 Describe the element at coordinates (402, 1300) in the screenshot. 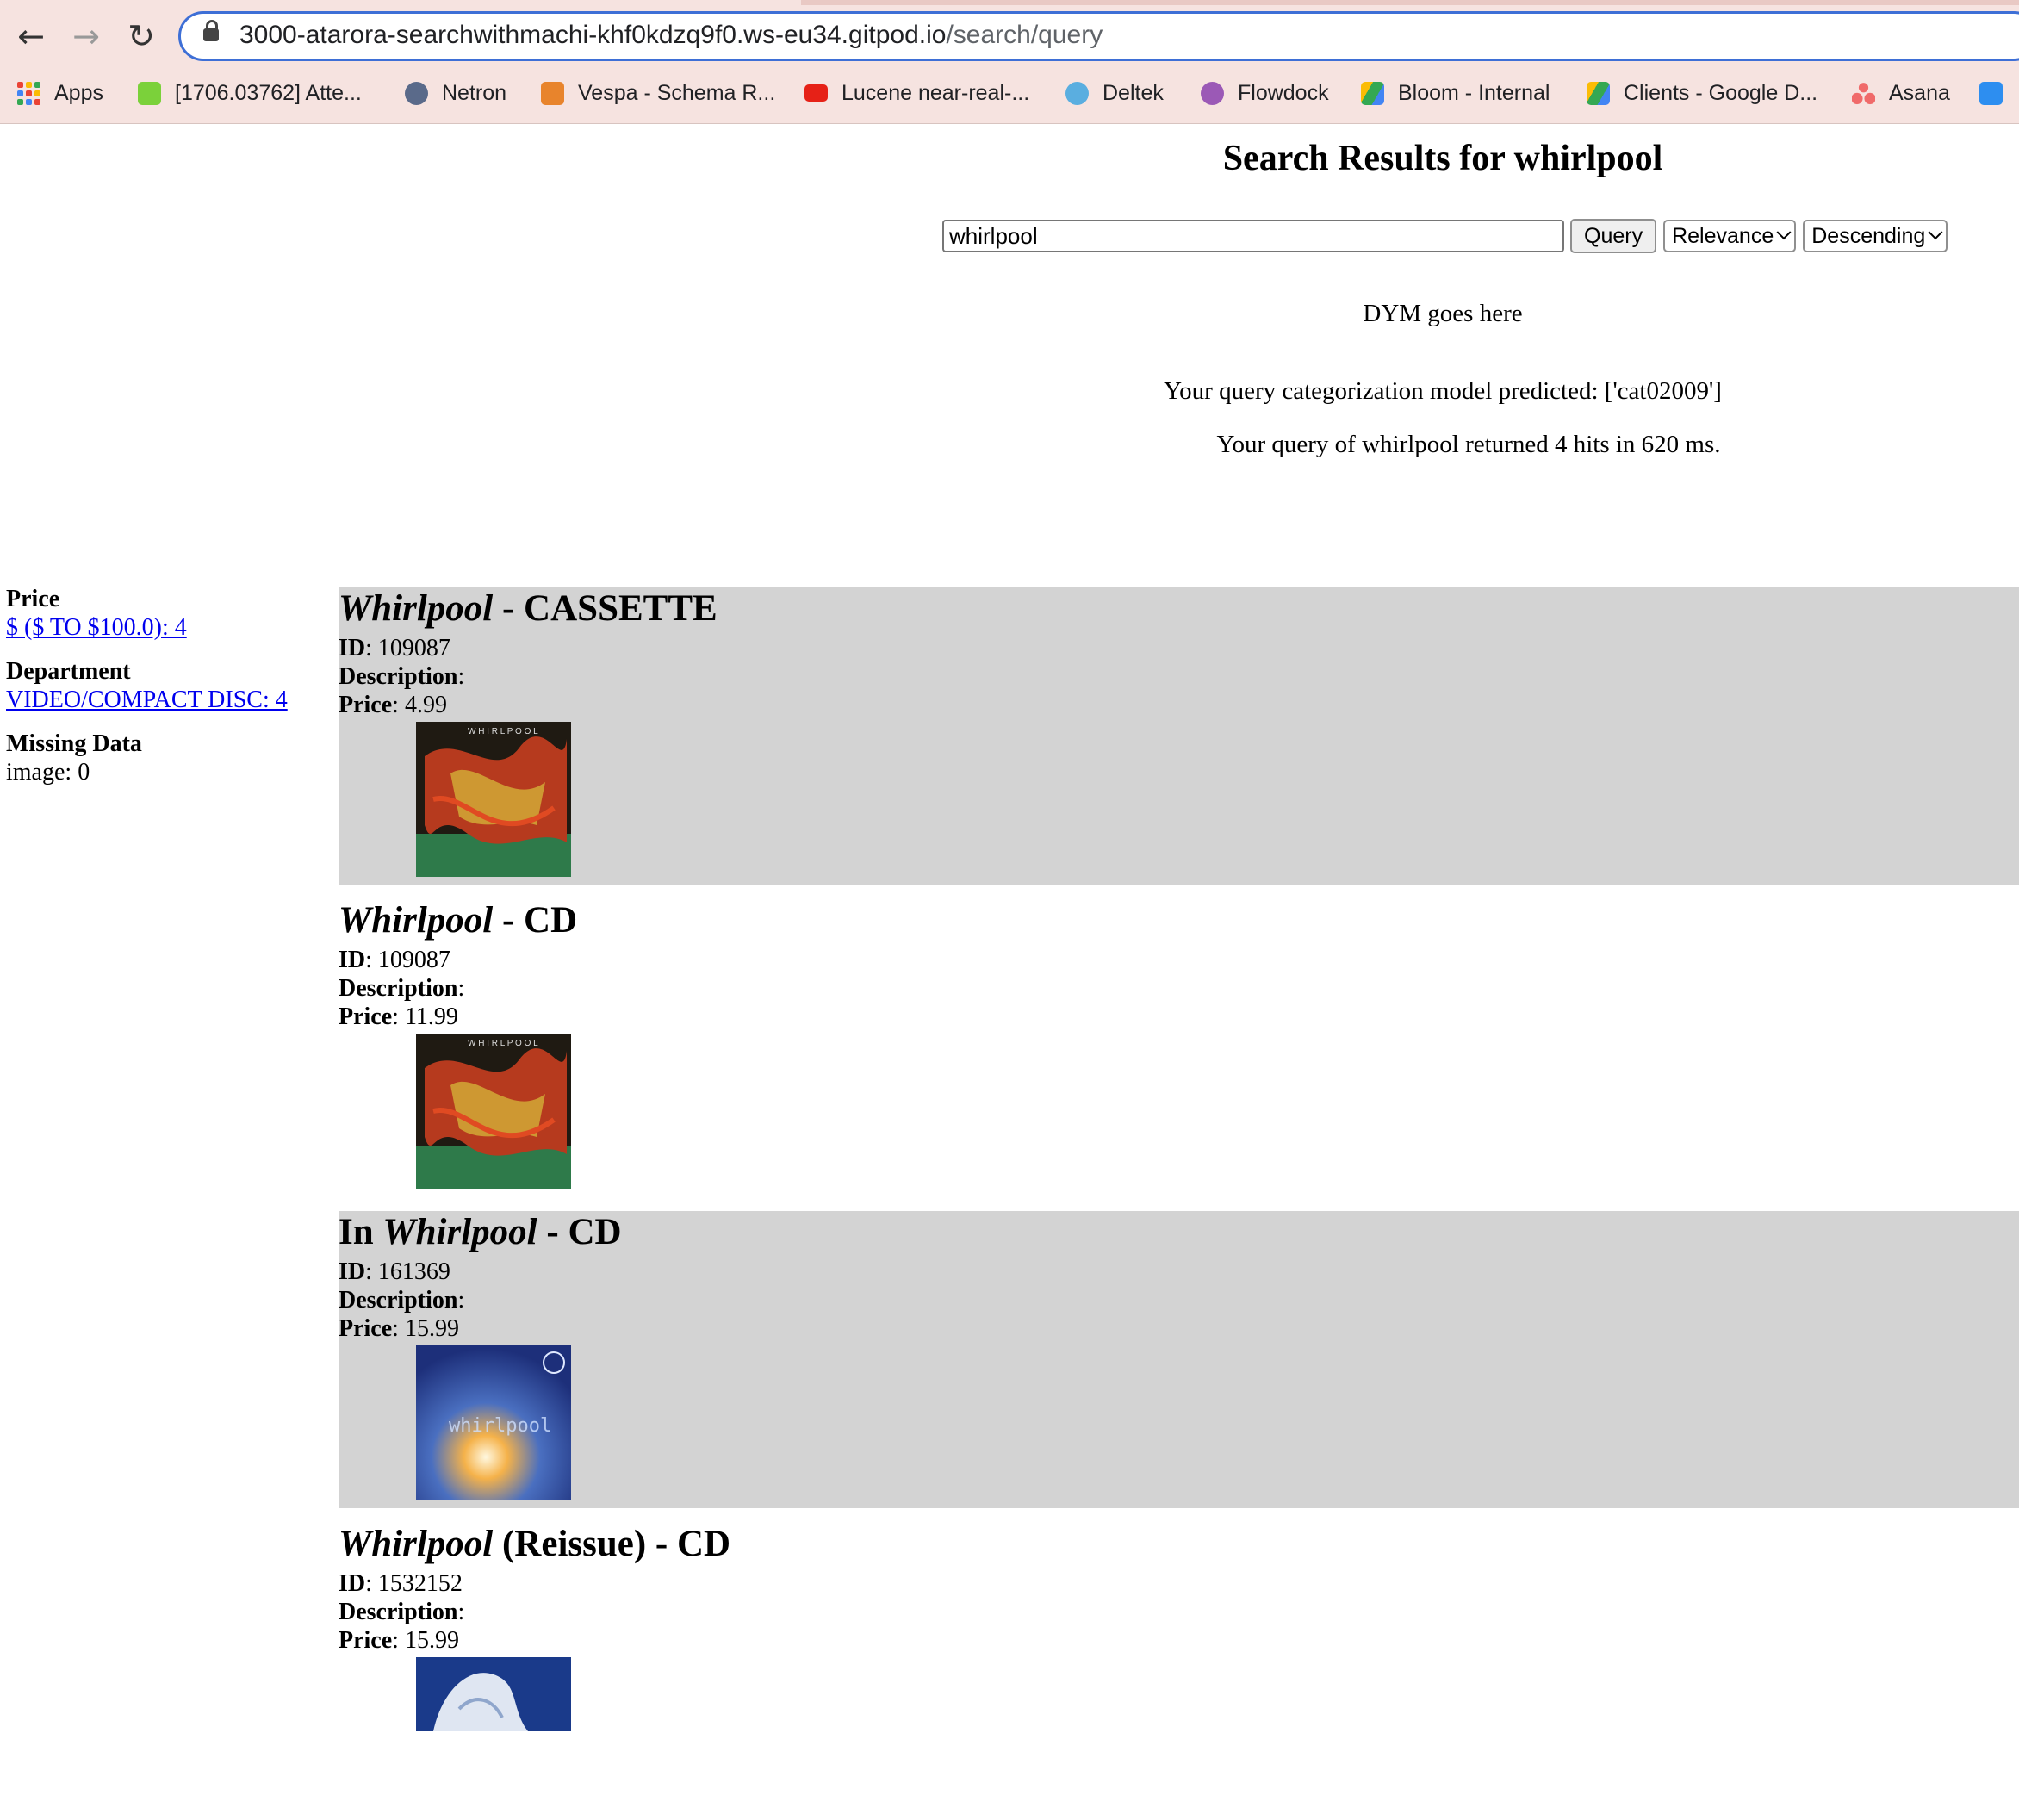

I see `result-fields: ID: 161369 Description: Price: 15.99` at that location.